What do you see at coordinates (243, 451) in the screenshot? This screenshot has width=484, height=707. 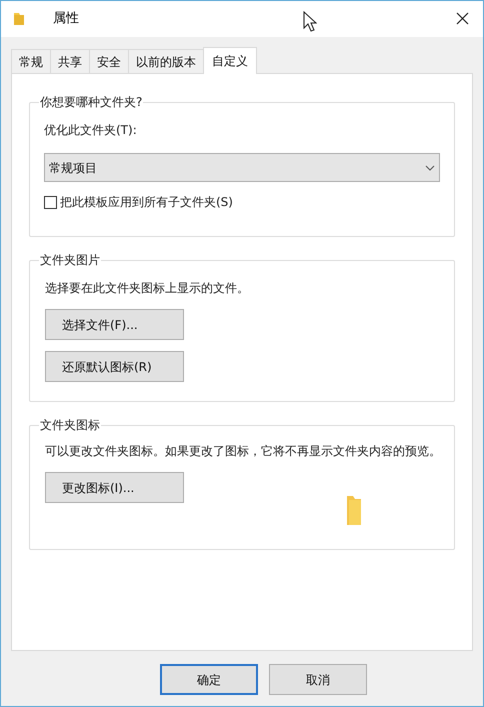 I see `description: 可以更改文件夹图标。如果更改了图标，它将不再显示文件夹内容的预览。` at bounding box center [243, 451].